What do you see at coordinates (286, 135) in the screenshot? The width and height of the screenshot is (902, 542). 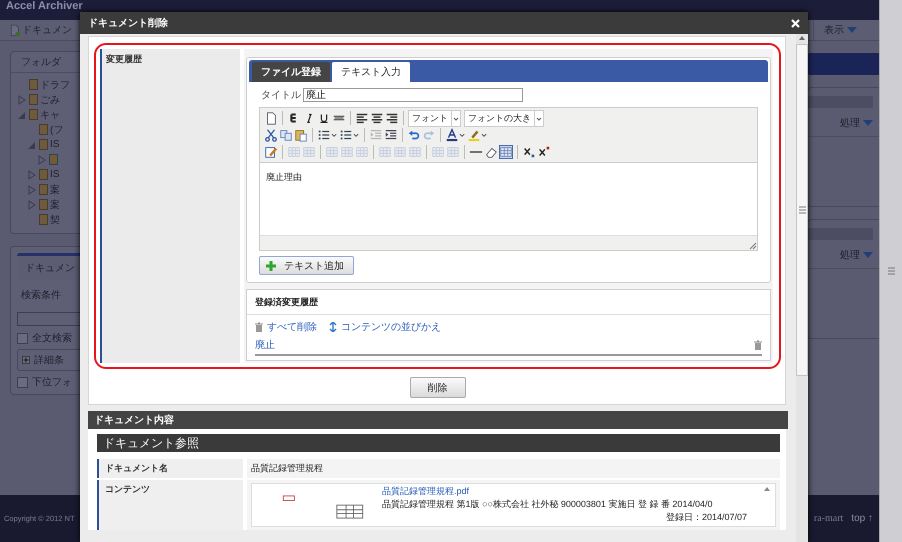 I see `copy-icon` at bounding box center [286, 135].